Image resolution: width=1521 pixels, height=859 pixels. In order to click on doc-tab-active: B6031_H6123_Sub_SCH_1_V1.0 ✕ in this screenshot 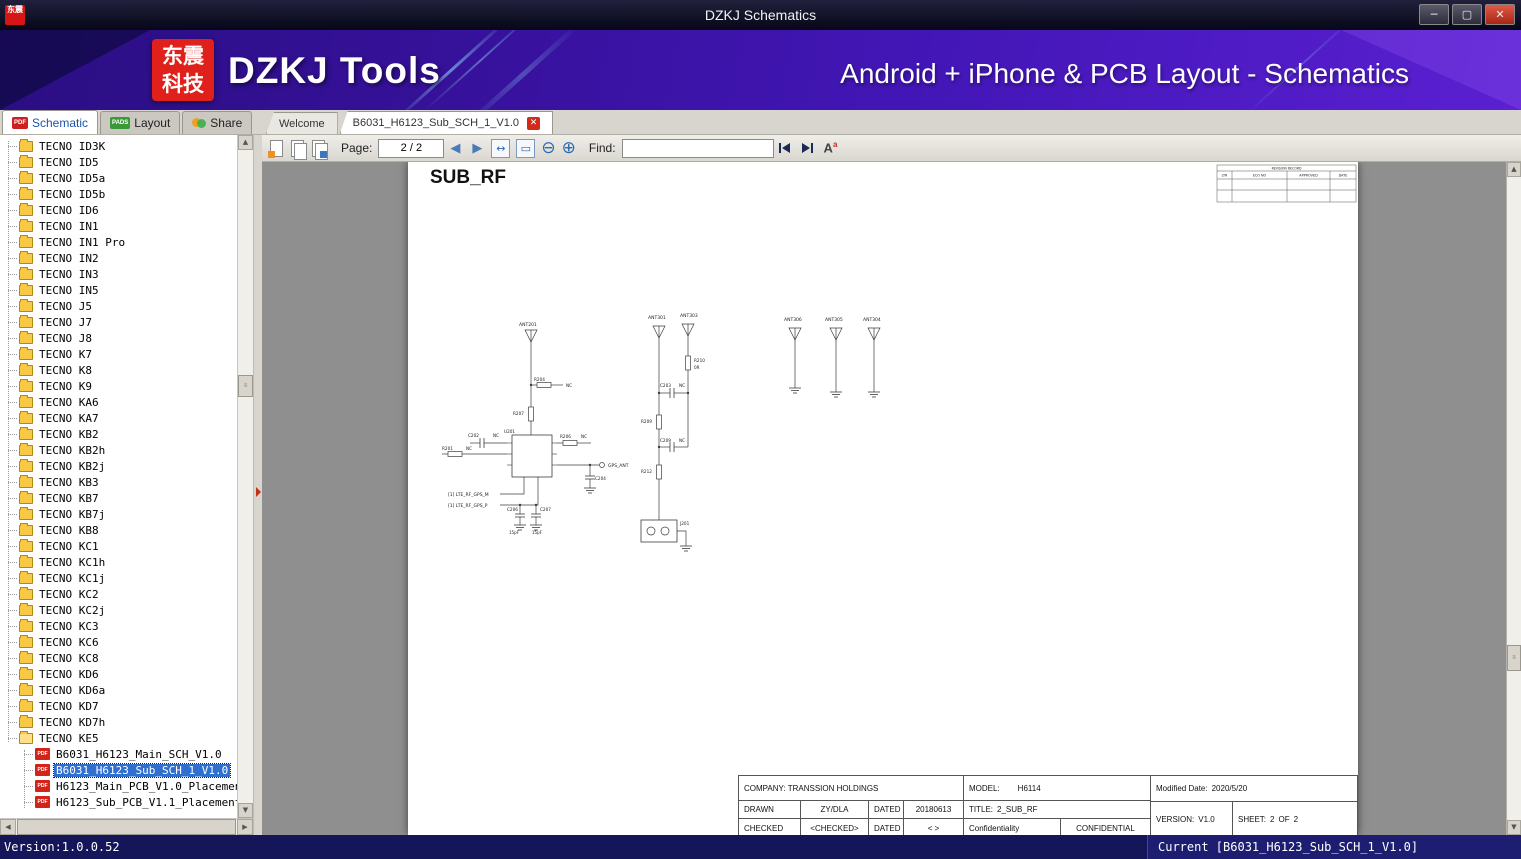, I will do `click(446, 122)`.